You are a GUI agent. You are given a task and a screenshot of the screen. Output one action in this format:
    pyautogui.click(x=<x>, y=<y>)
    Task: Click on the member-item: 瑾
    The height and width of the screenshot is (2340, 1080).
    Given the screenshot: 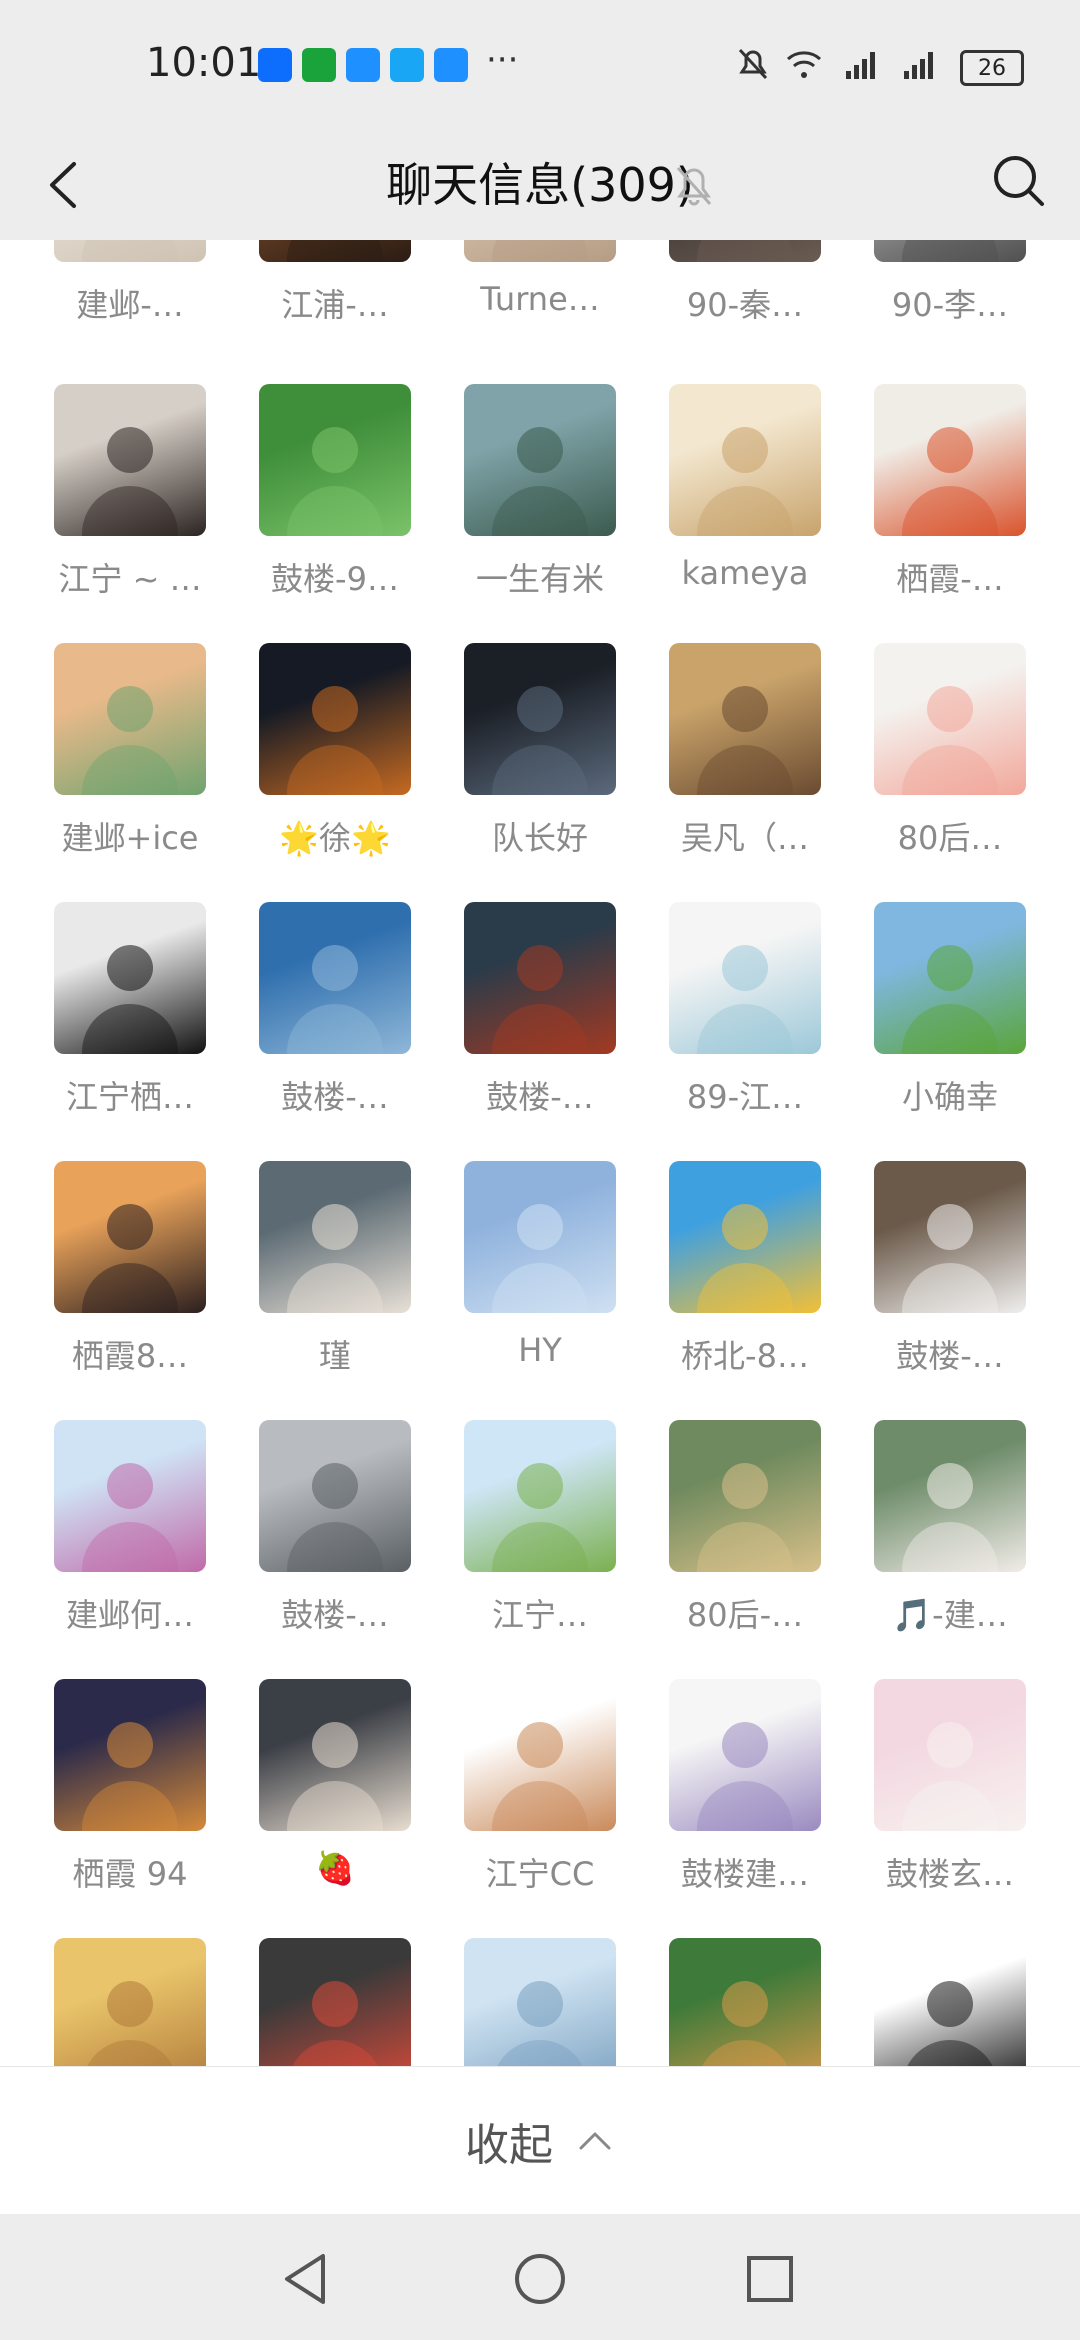 What is the action you would take?
    pyautogui.click(x=335, y=1269)
    